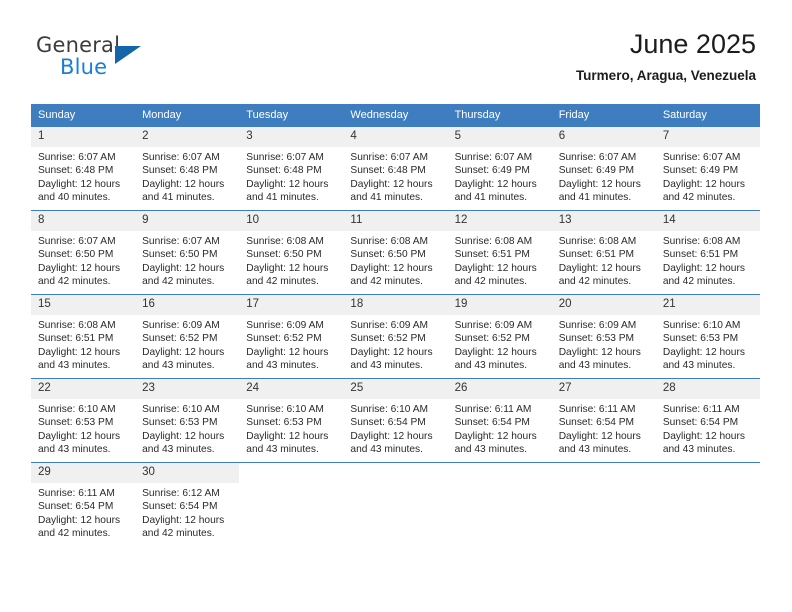 Image resolution: width=792 pixels, height=612 pixels. I want to click on title-block: June 2025 Turmero, Aragua, Venezuela, so click(666, 56).